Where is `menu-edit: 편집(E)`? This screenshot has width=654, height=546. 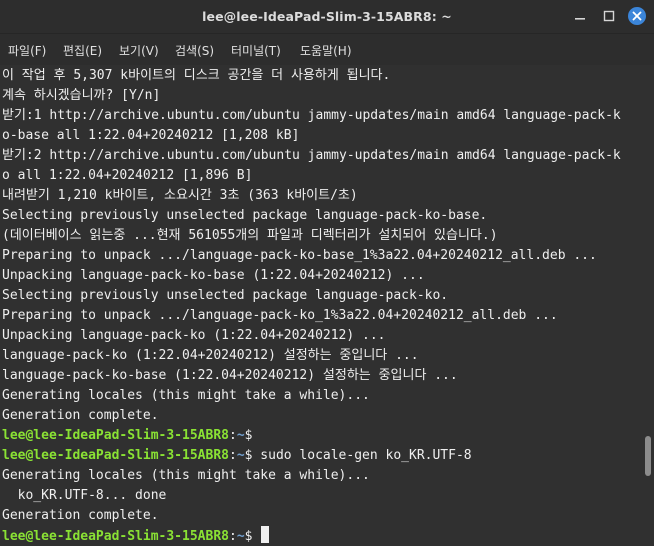 menu-edit: 편집(E) is located at coordinates (82, 50).